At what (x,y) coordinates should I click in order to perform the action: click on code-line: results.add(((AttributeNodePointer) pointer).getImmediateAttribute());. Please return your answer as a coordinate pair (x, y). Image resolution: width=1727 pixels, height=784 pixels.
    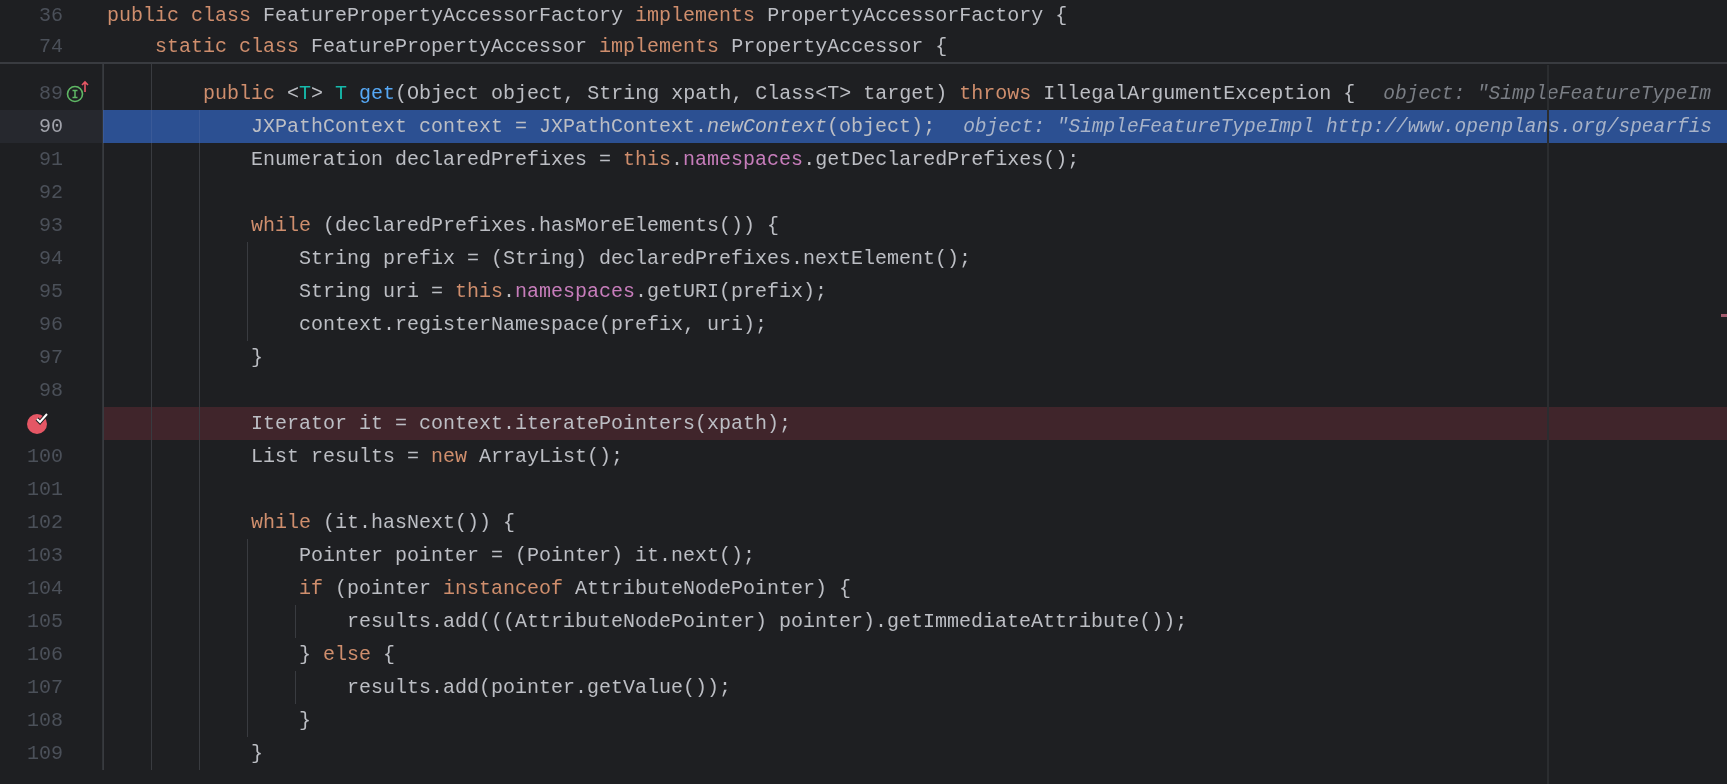
    Looking at the image, I should click on (767, 621).